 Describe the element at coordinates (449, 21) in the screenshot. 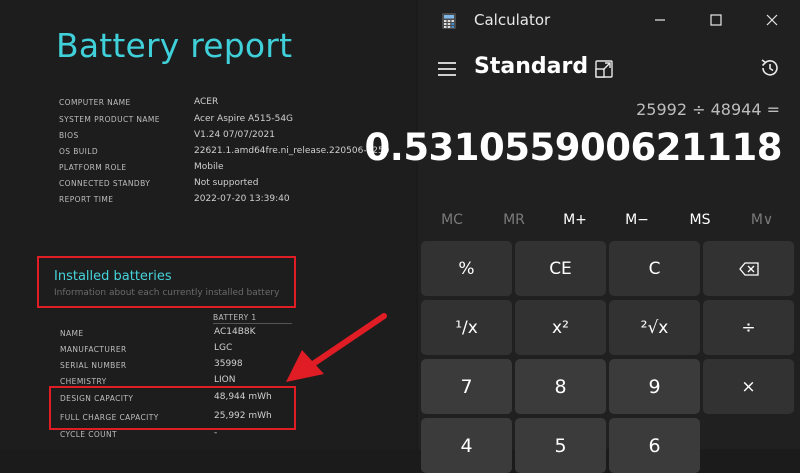

I see `calculator-app-icon` at that location.